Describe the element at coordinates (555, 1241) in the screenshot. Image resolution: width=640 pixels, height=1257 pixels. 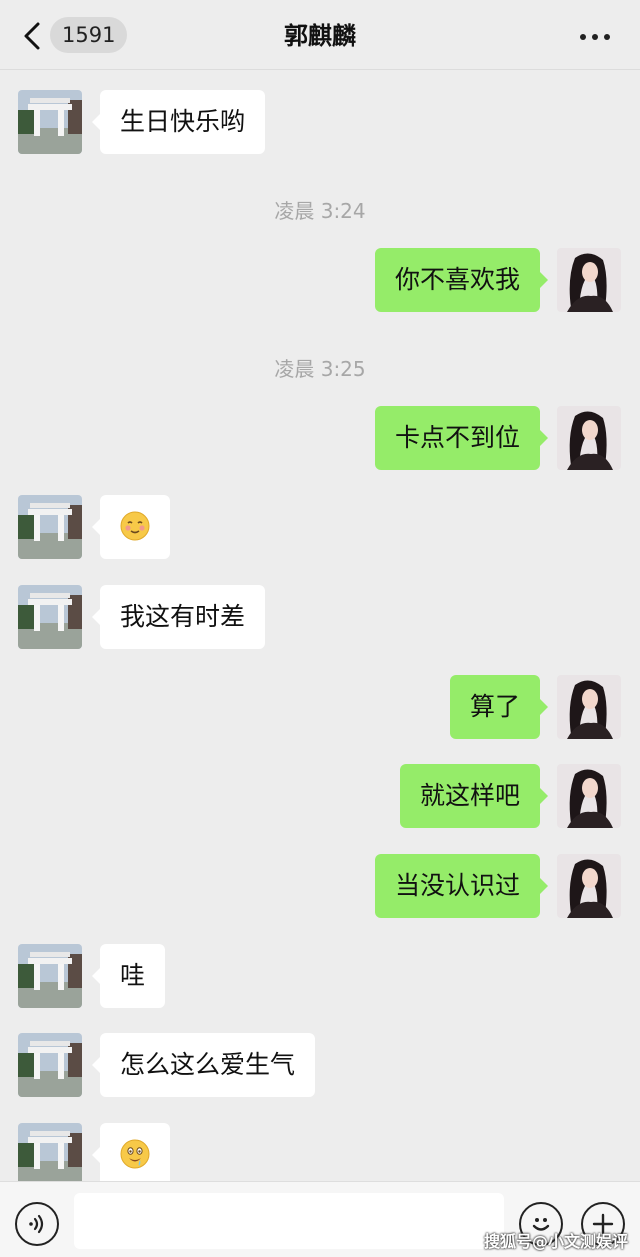
I see `watermark-text: 搜狐号@小文测娱评` at that location.